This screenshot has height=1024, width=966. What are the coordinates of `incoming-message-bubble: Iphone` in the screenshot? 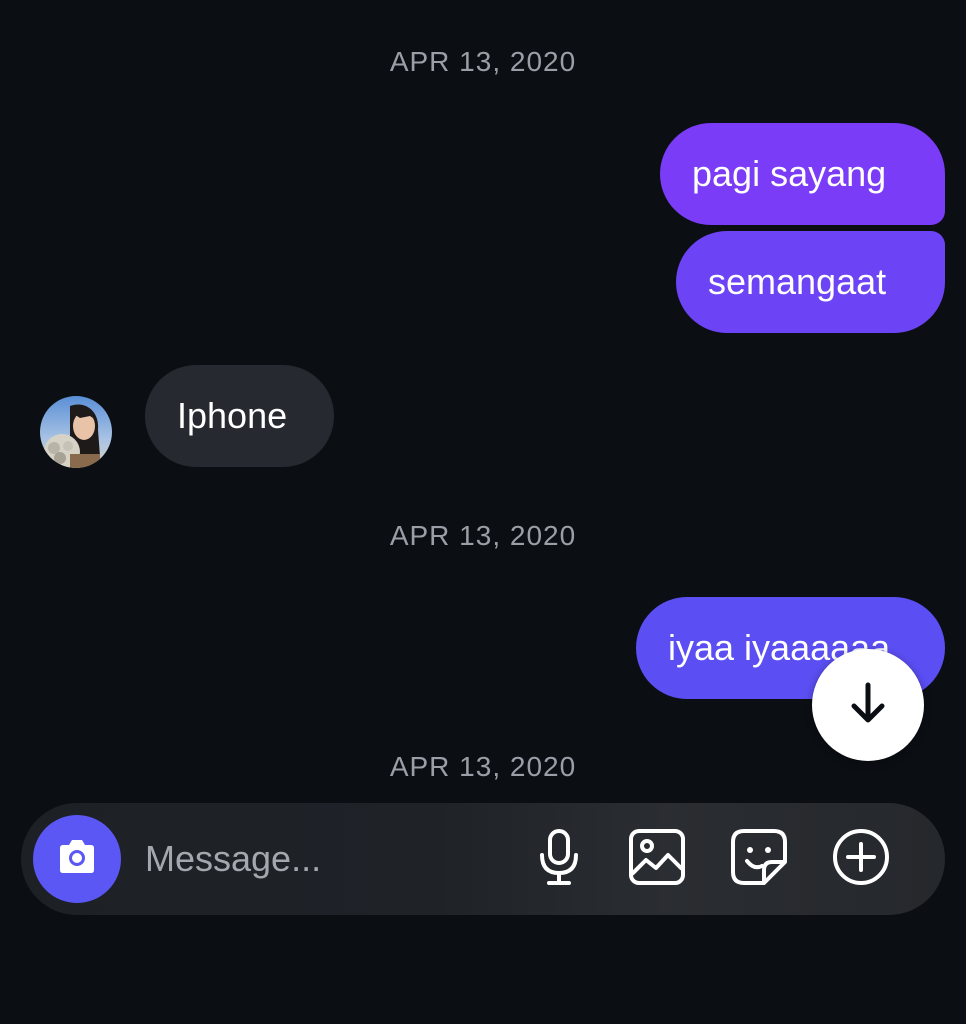 It's located at (239, 416).